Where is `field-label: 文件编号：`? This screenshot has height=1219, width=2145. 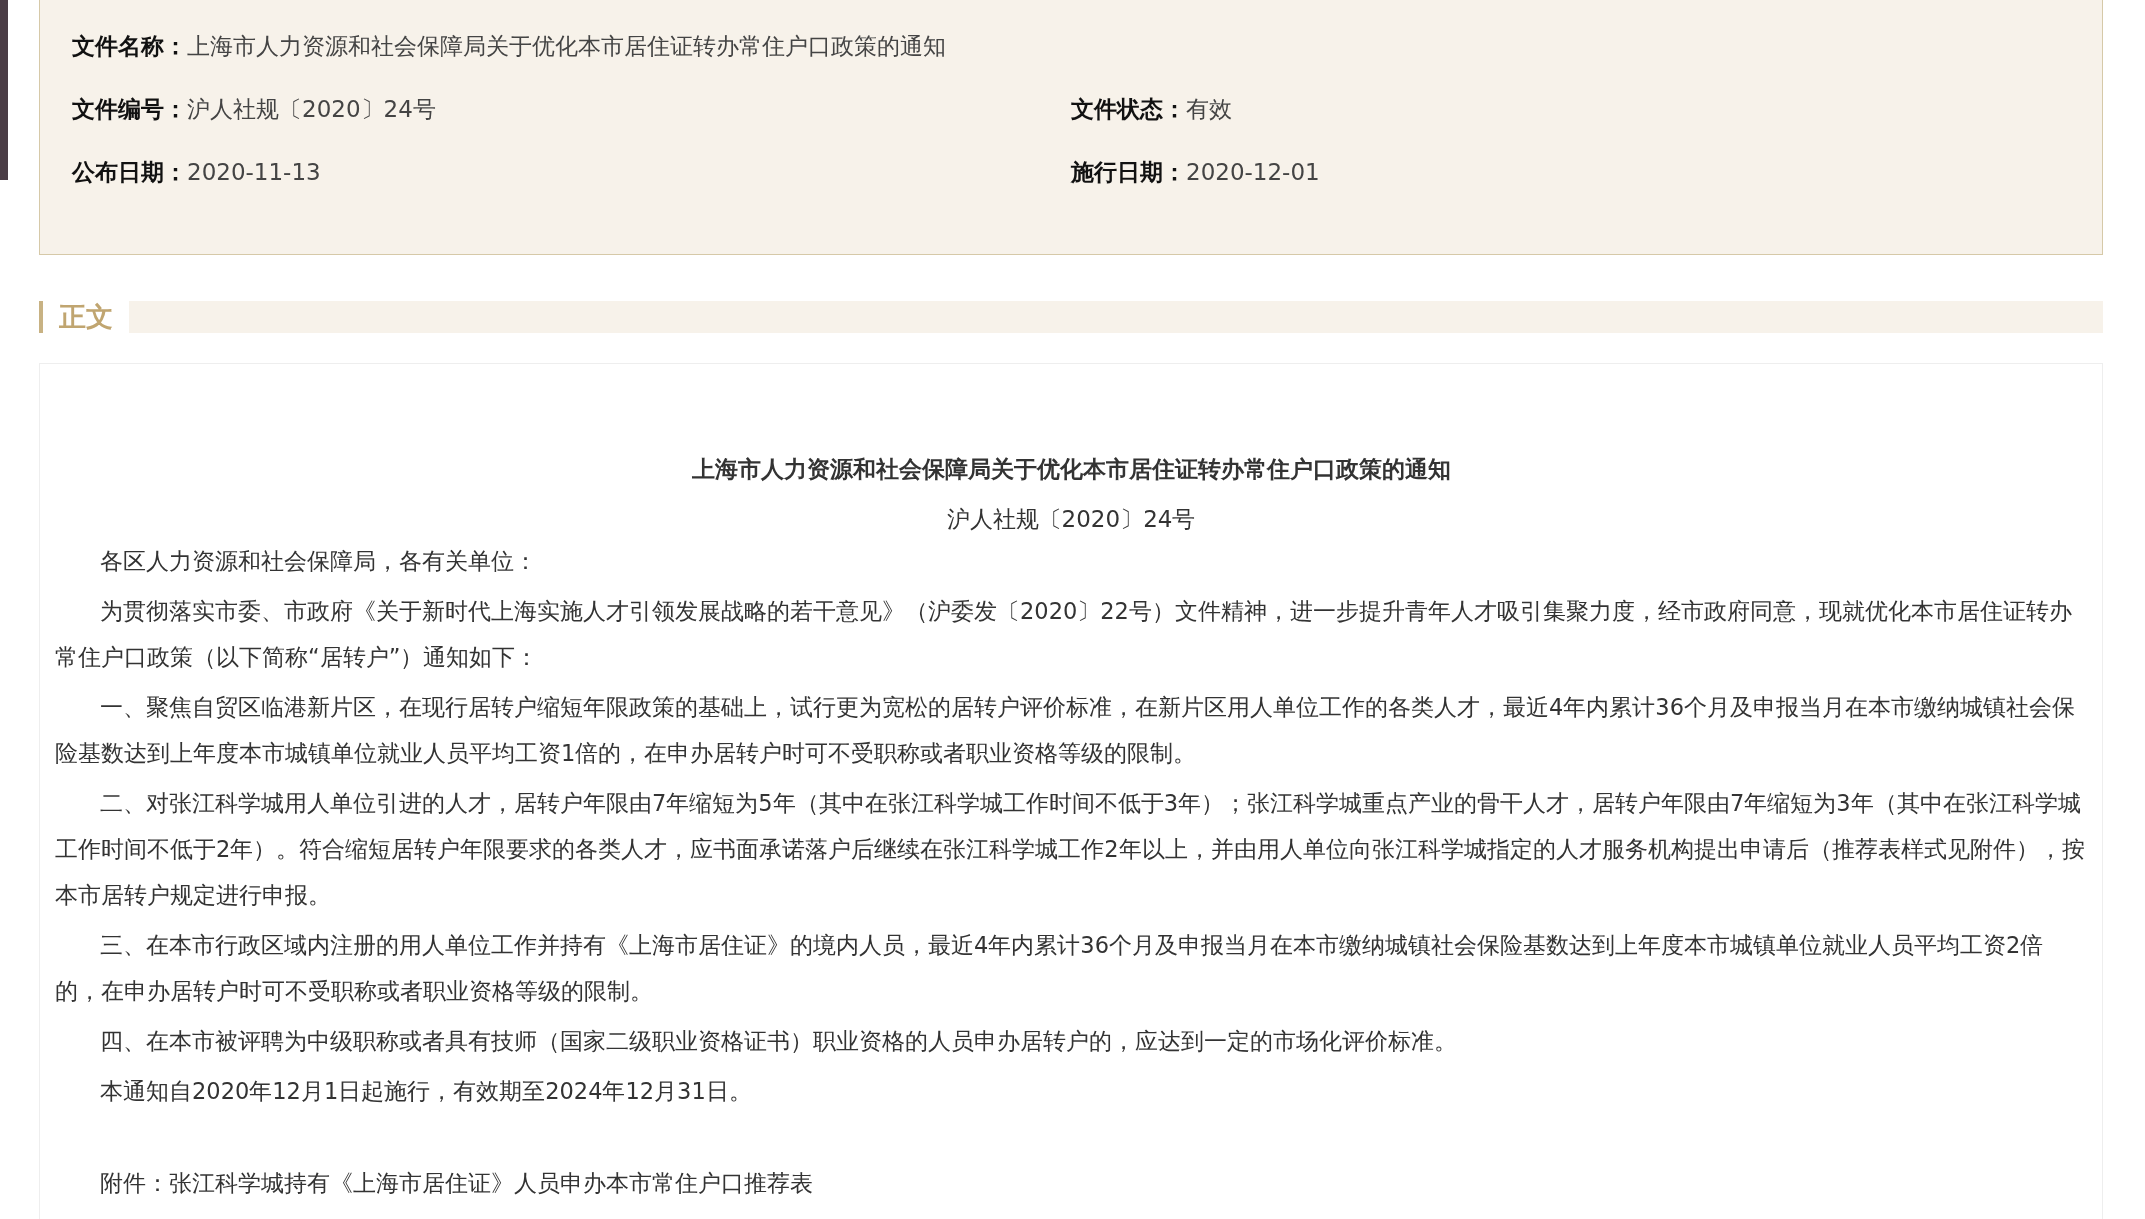 field-label: 文件编号： is located at coordinates (129, 109).